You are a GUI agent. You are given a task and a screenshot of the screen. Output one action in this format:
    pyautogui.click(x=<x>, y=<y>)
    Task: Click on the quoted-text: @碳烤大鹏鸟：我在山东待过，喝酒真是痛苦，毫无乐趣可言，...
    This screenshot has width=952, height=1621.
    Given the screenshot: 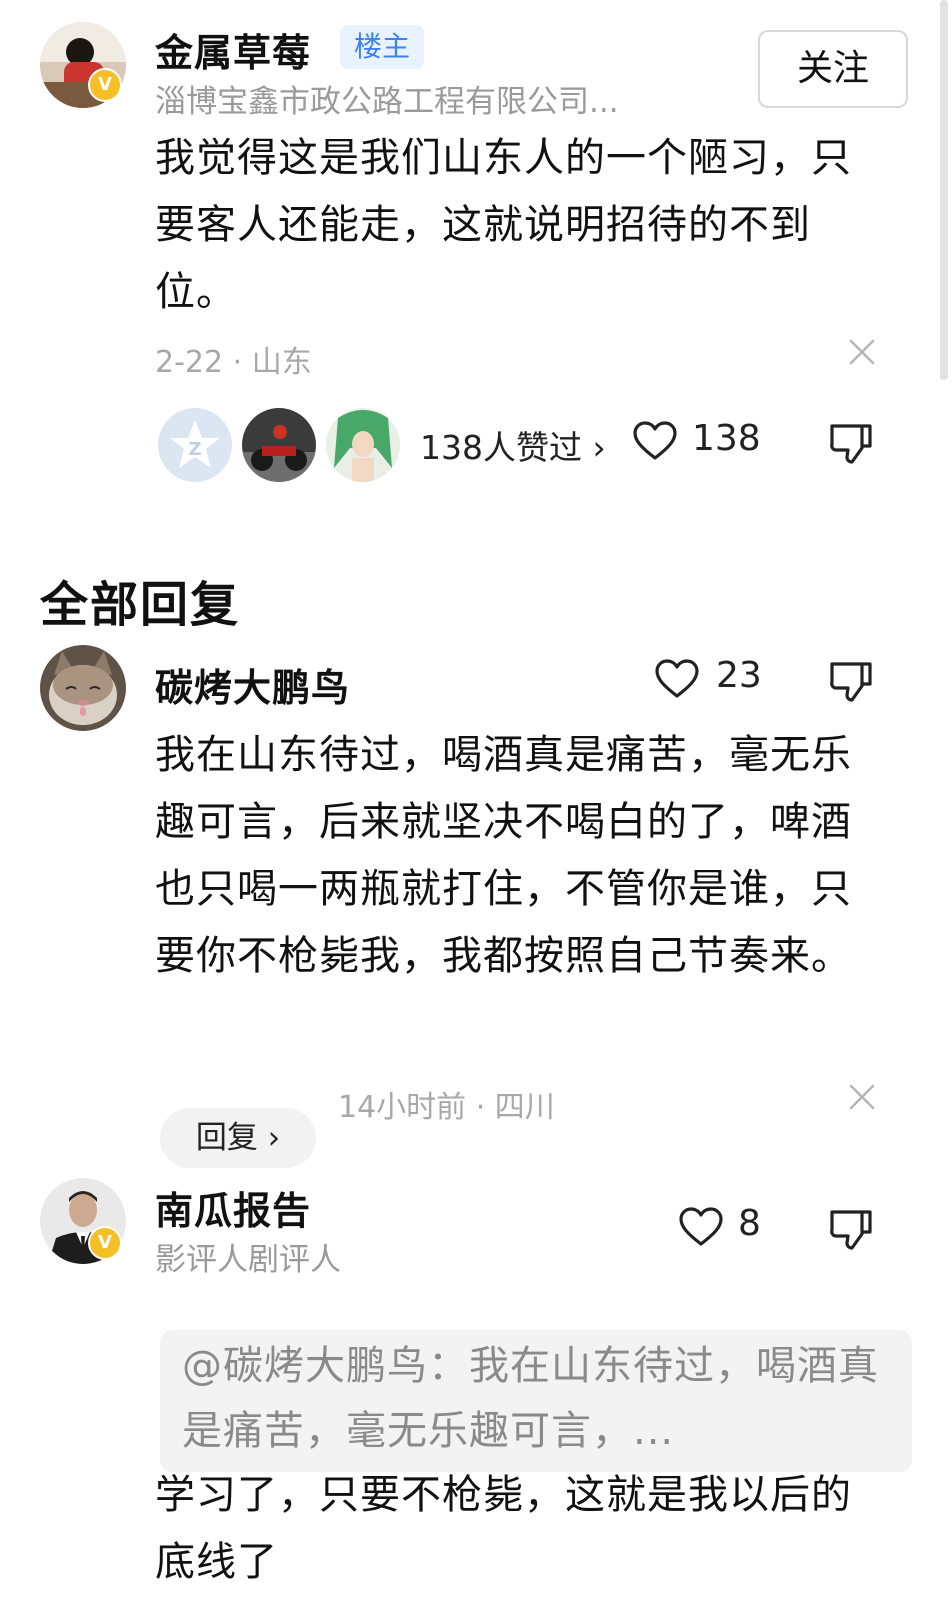 What is the action you would take?
    pyautogui.click(x=530, y=1398)
    